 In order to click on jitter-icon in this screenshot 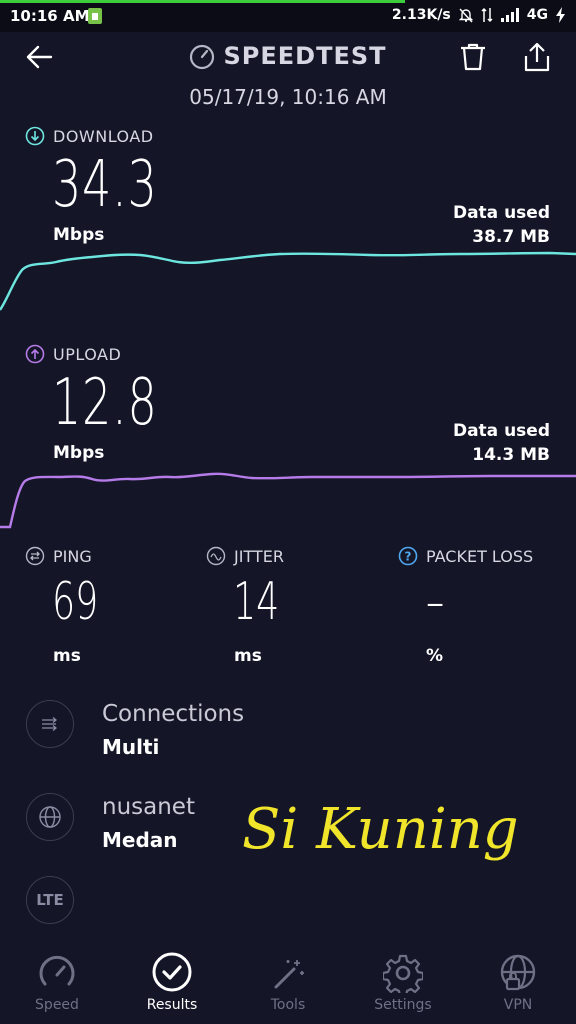, I will do `click(216, 556)`.